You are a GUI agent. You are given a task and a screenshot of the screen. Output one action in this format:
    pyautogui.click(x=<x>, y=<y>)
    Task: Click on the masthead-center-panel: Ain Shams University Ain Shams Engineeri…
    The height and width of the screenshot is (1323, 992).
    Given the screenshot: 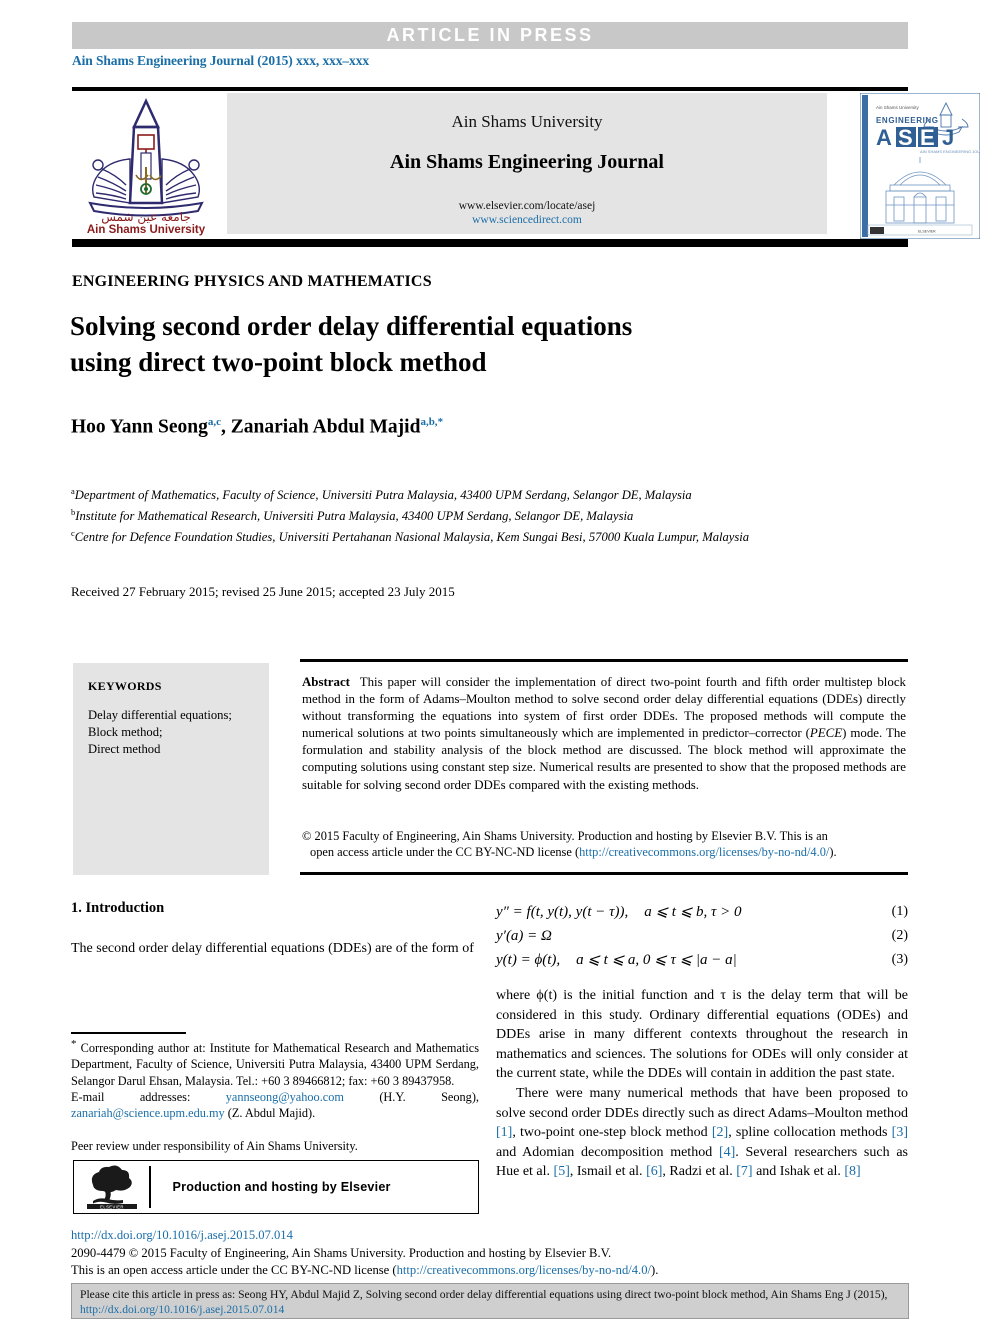 What is the action you would take?
    pyautogui.click(x=527, y=163)
    